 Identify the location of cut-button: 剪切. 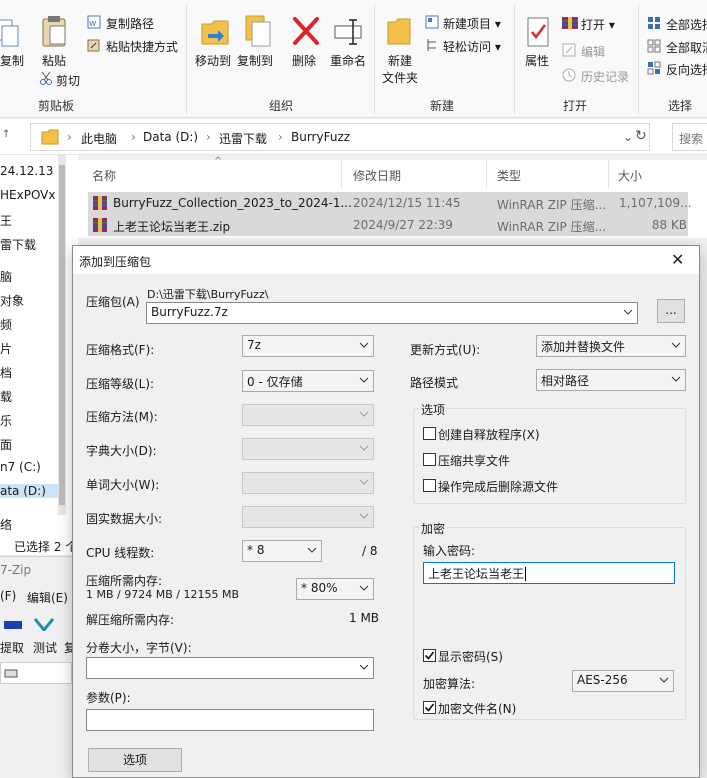
(68, 80).